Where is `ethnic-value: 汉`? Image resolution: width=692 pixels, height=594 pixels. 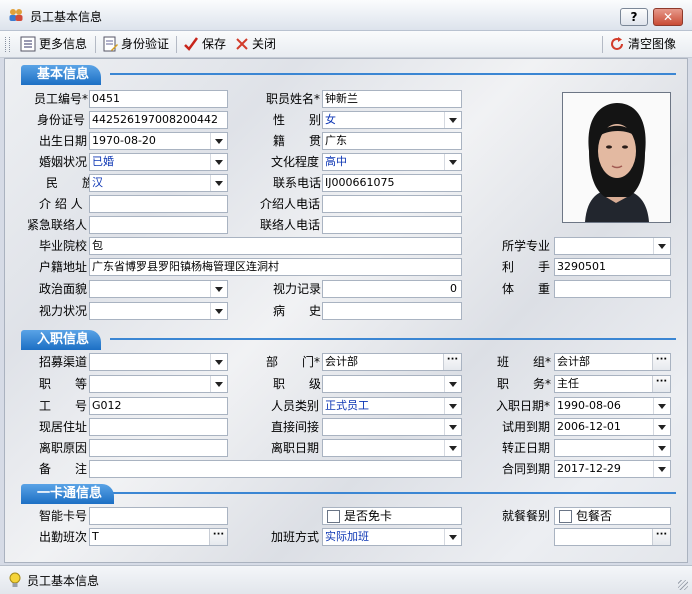 ethnic-value: 汉 is located at coordinates (97, 182).